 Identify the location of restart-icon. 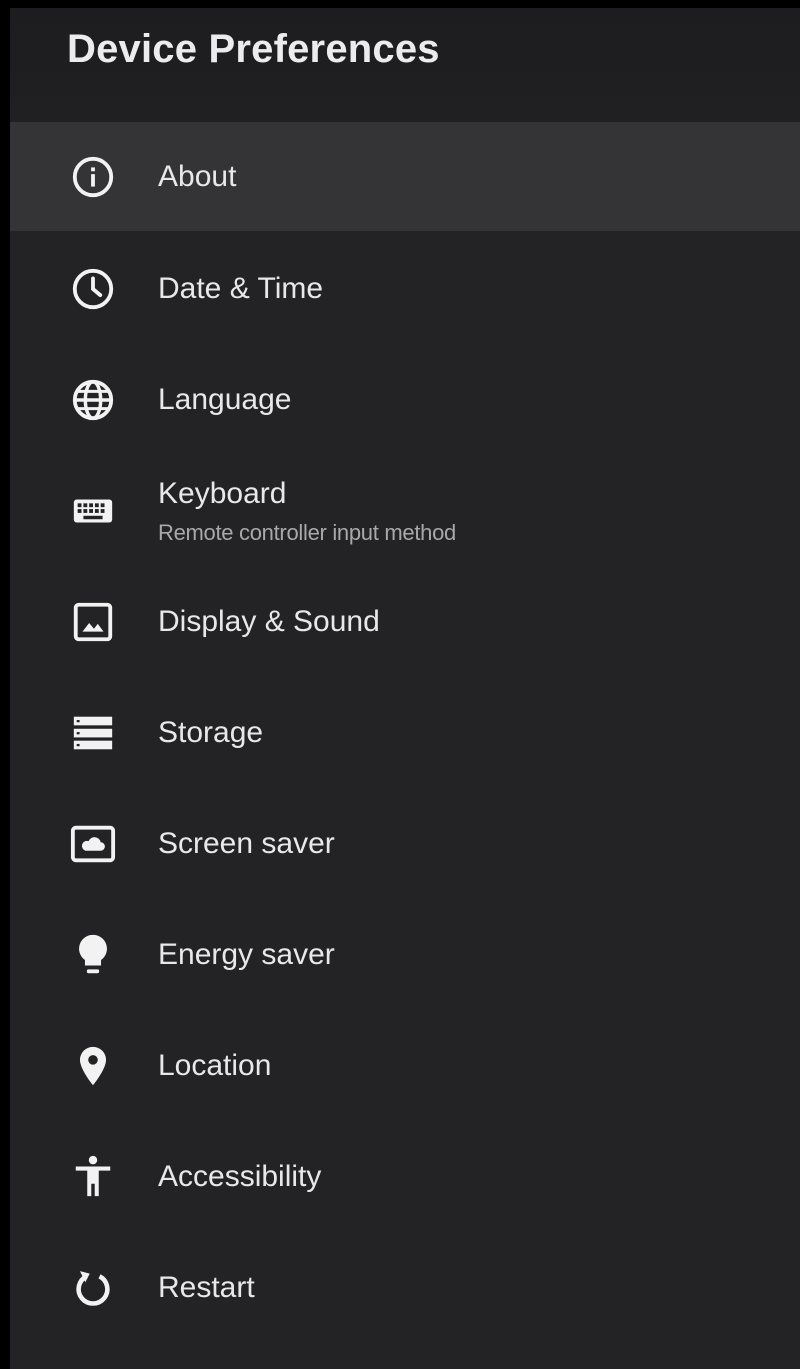
(93, 1288).